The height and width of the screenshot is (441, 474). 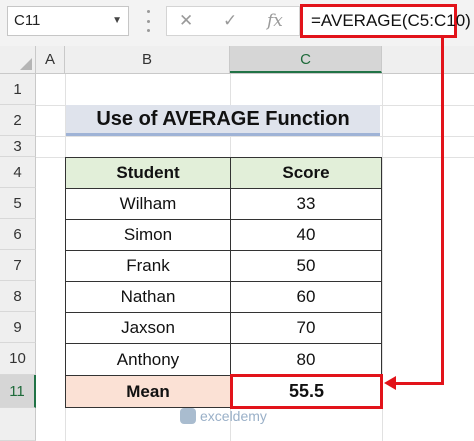 I want to click on column-header-row: A B C, so click(x=237, y=60).